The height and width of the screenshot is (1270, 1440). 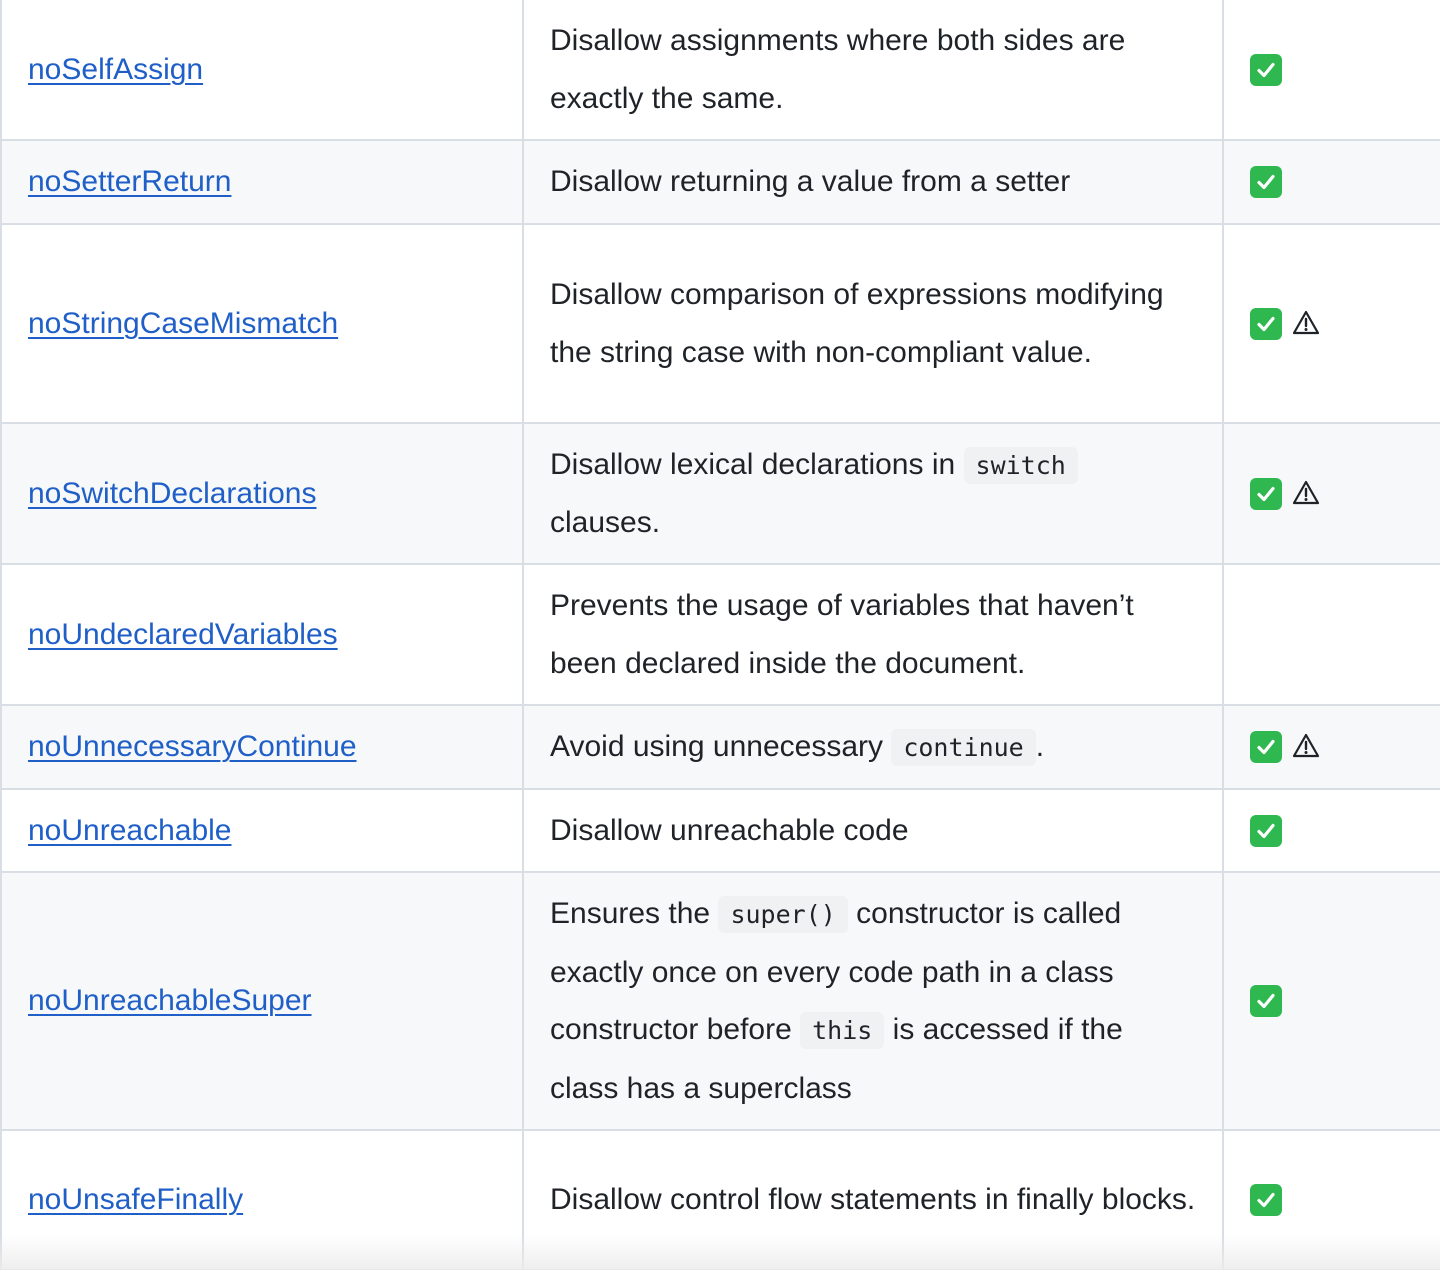 I want to click on description-text: Avoid using unnecessary, so click(x=721, y=746).